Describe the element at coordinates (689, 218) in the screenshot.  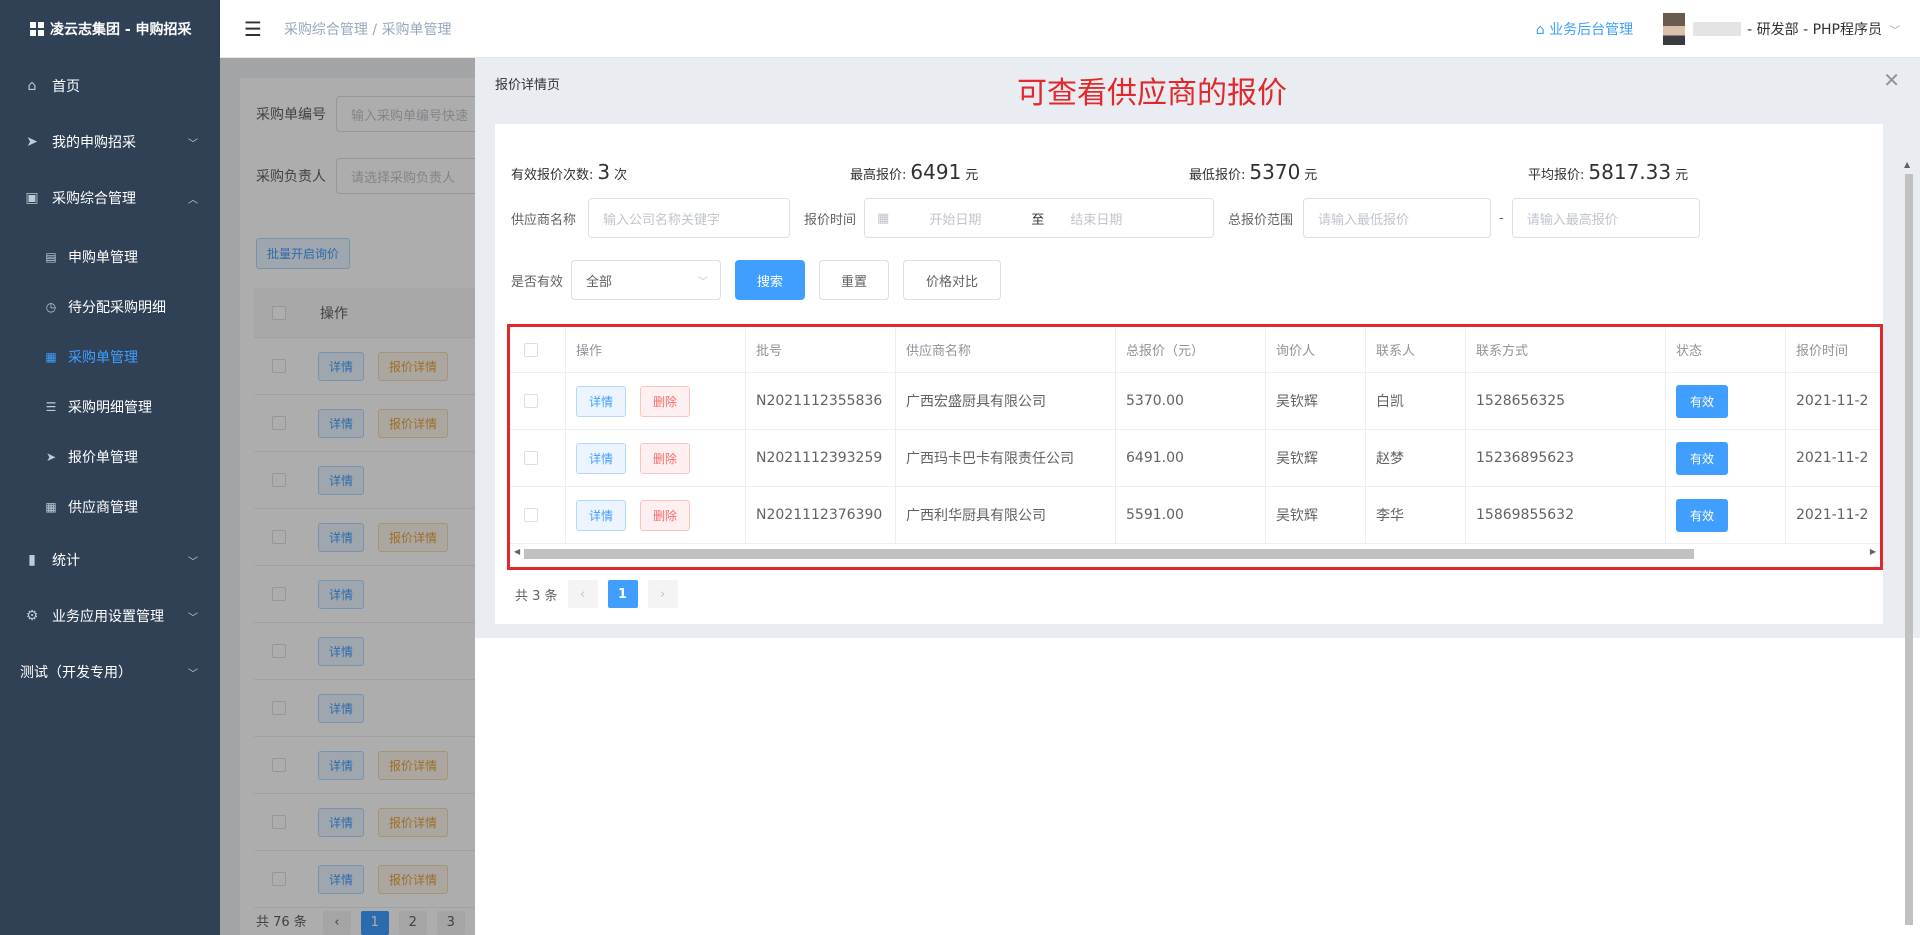
I see `supplier-input: 输入公司名称关键字` at that location.